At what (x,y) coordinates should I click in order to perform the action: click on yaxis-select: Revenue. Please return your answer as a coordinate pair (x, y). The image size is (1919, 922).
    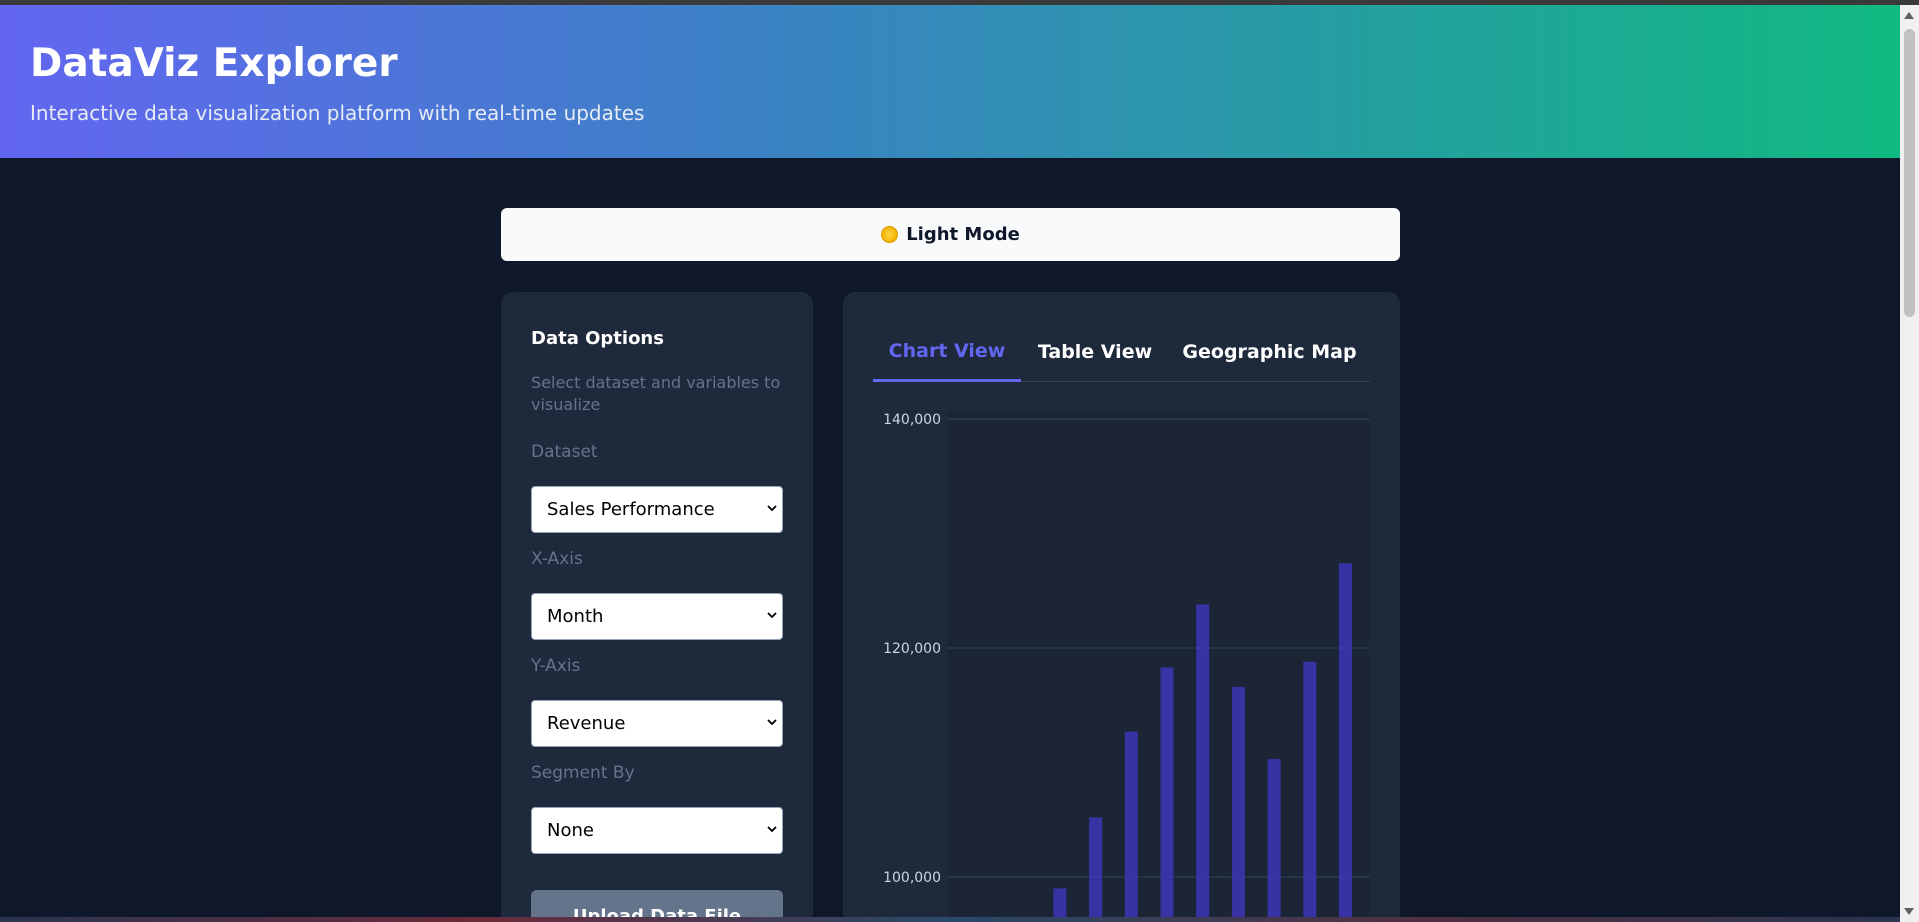
    Looking at the image, I should click on (657, 723).